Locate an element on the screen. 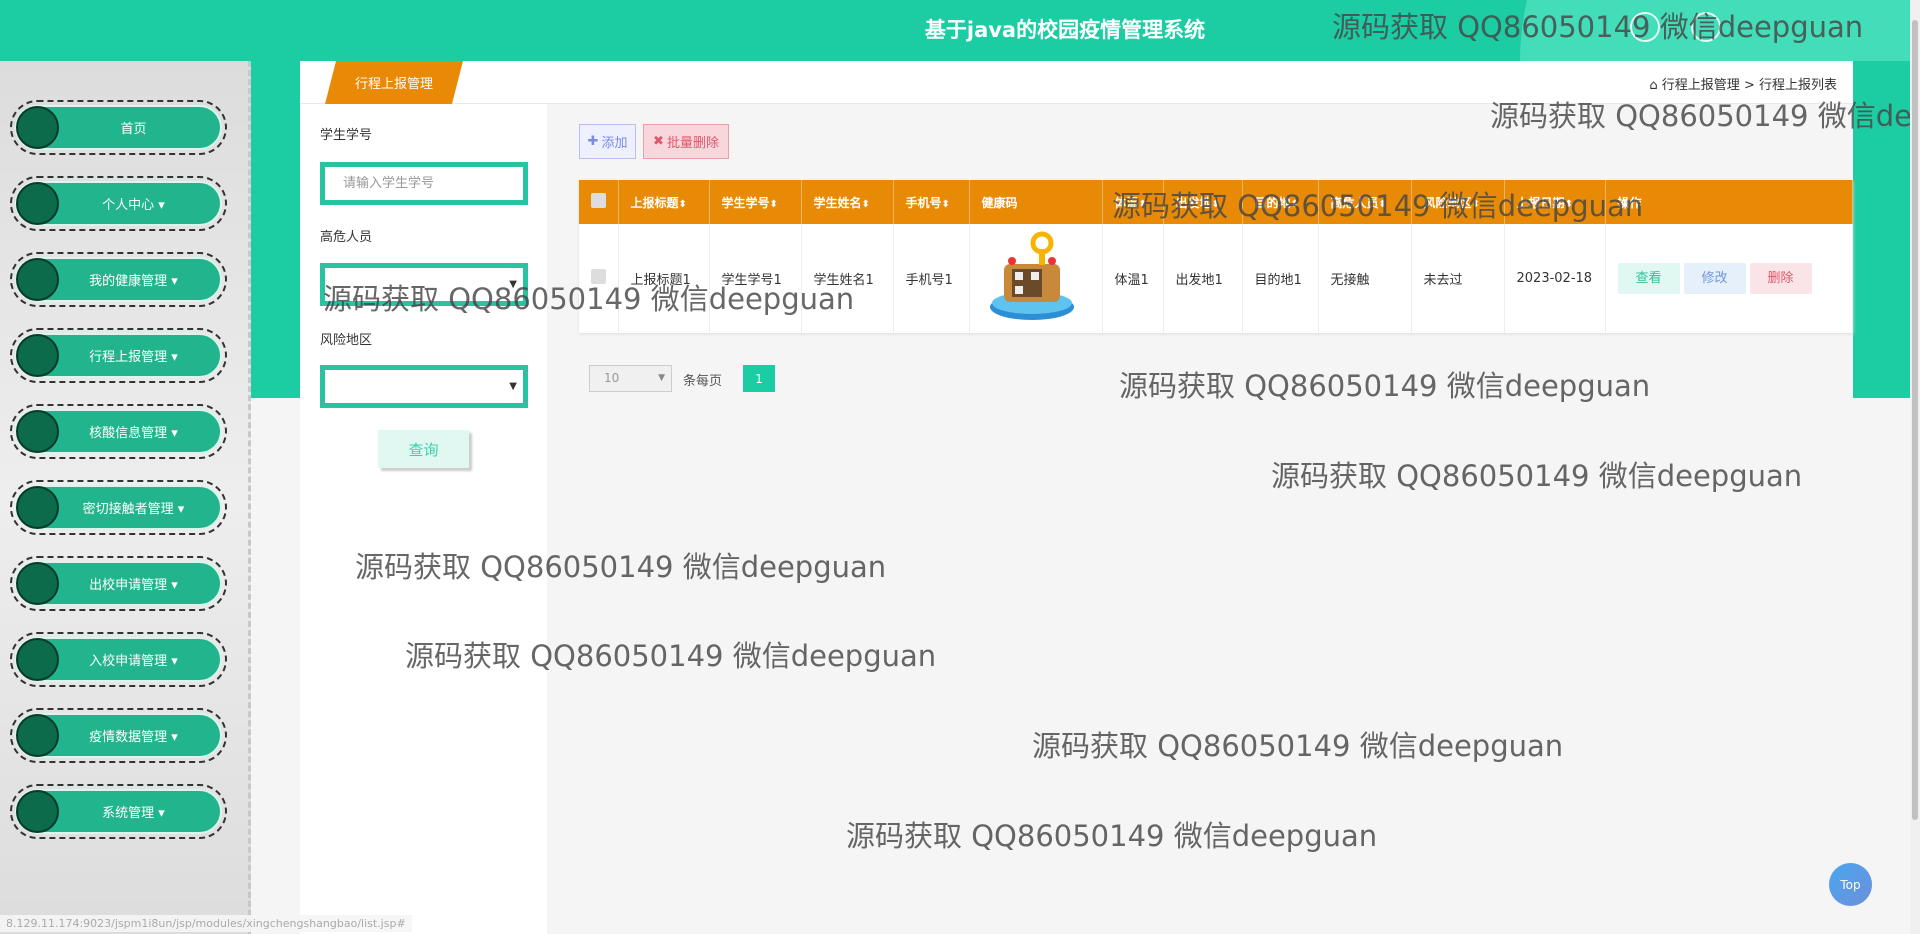 The height and width of the screenshot is (934, 1920). student-no-input: 请输入学生学号 is located at coordinates (424, 183).